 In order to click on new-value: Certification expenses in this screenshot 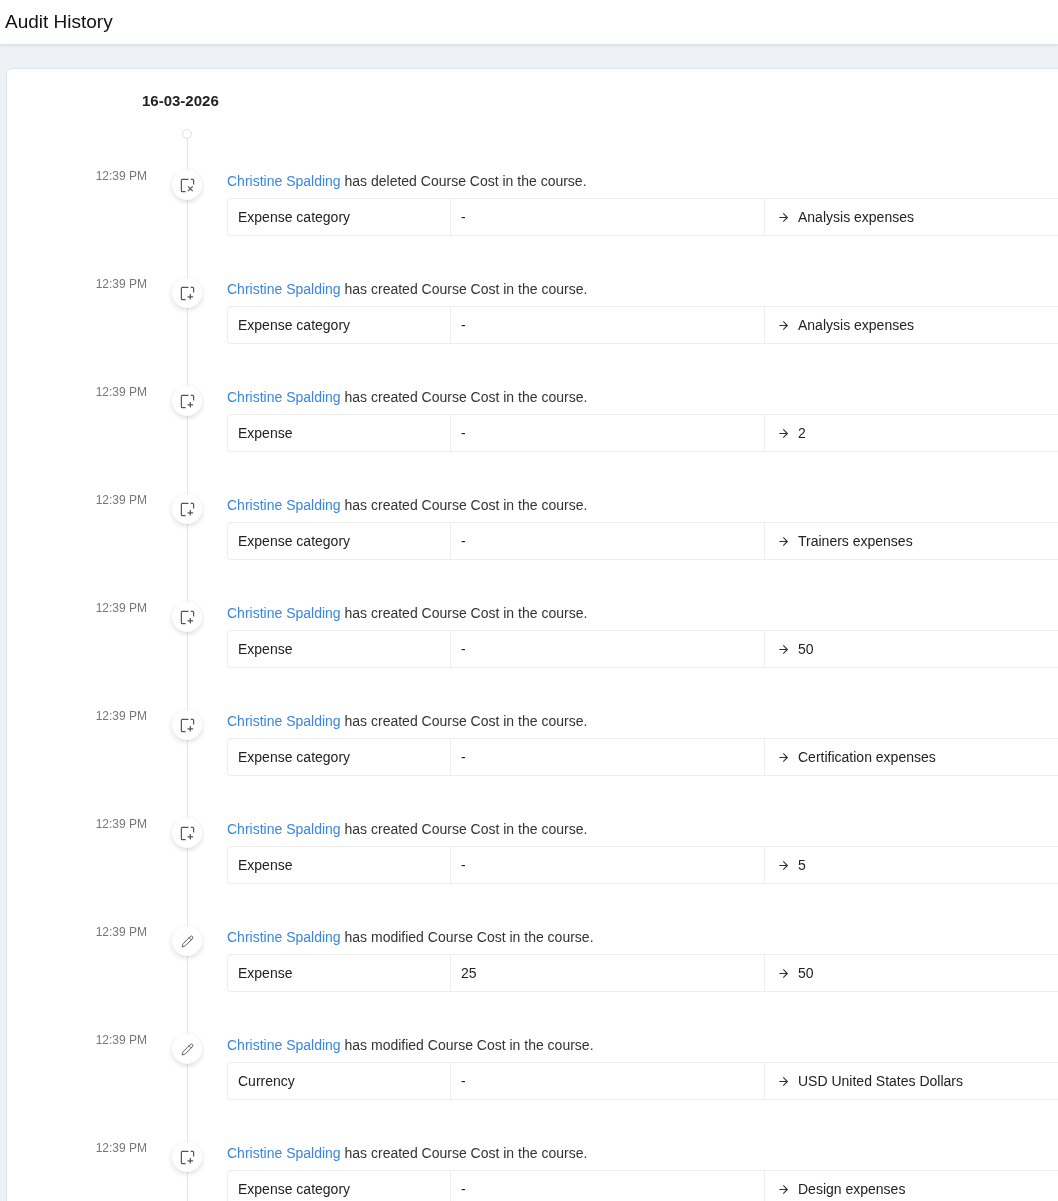, I will do `click(867, 757)`.